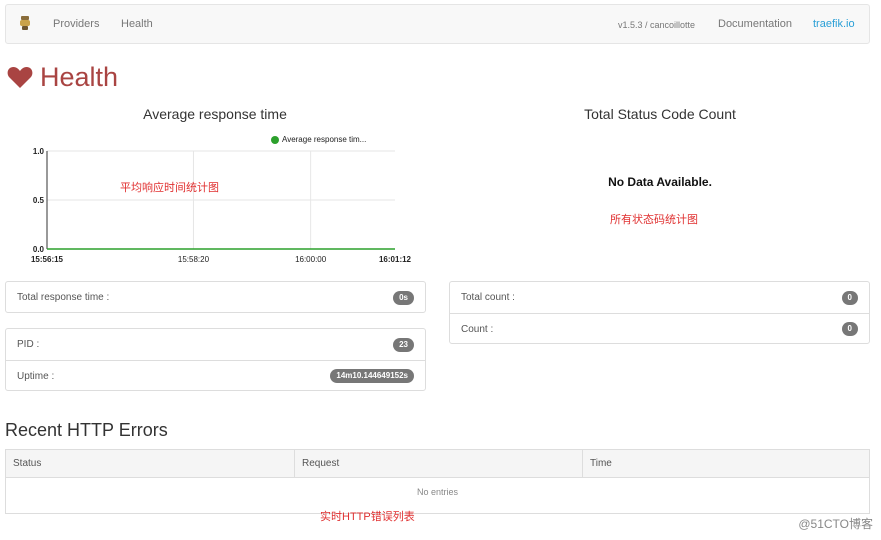 This screenshot has width=881, height=540. I want to click on process-info-panel: PID : 23 Uptime : 14m10.144649152s, so click(215, 359).